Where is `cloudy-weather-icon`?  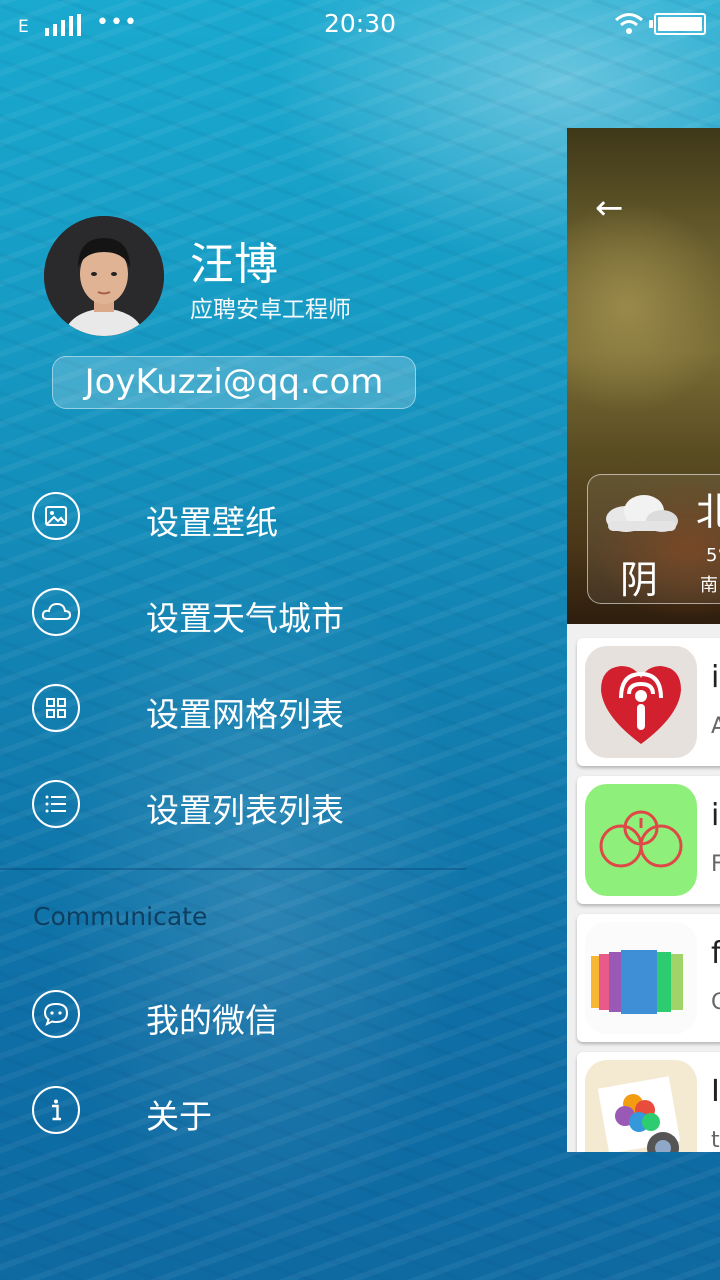 cloudy-weather-icon is located at coordinates (642, 513).